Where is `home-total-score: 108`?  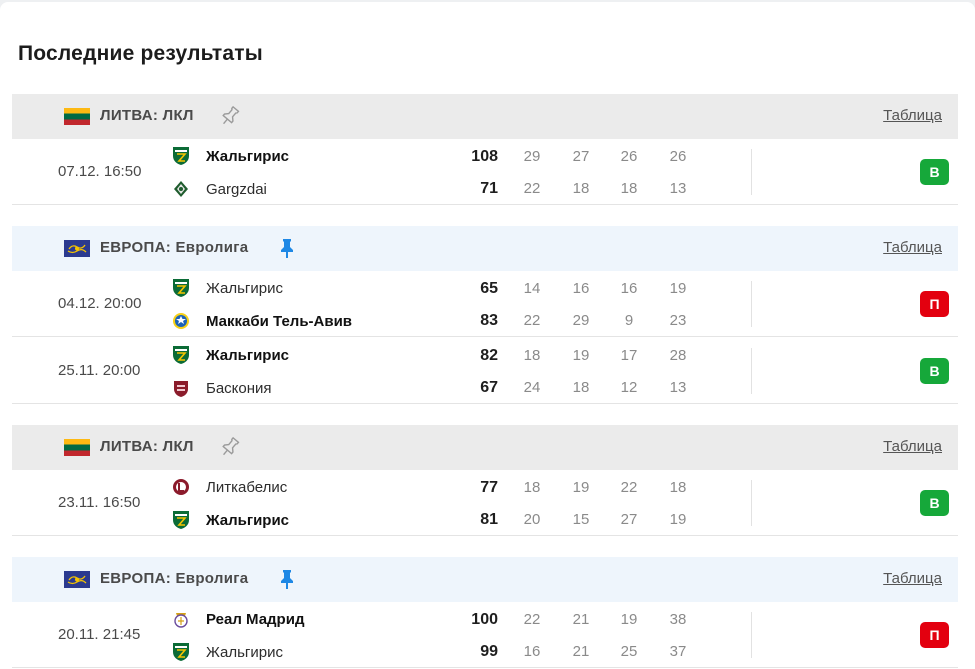
home-total-score: 108 is located at coordinates (484, 156).